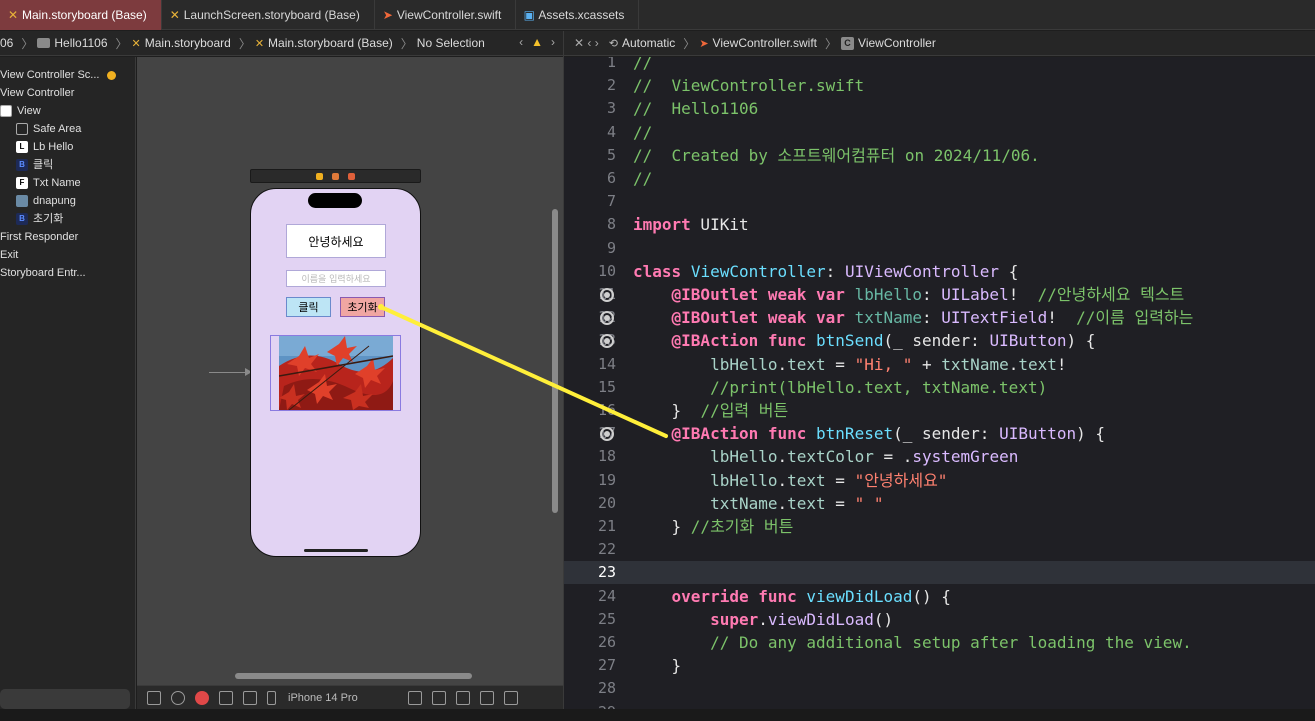 Image resolution: width=1315 pixels, height=721 pixels. I want to click on tab-3: ➤ ViewController.swift, so click(446, 15).